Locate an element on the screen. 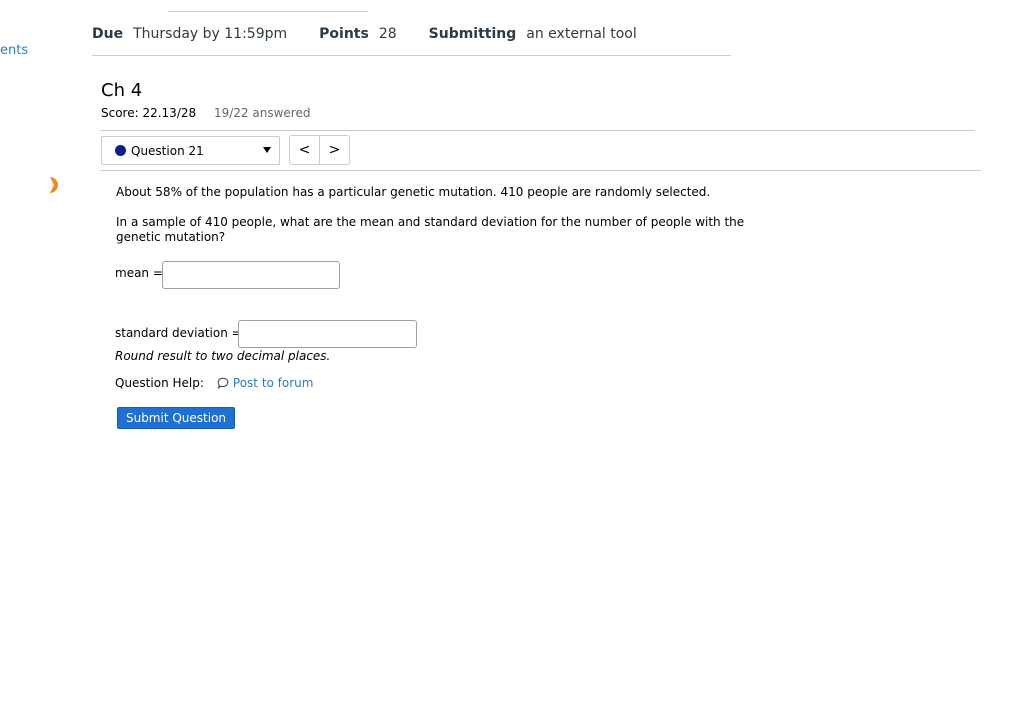  meta-divider is located at coordinates (411, 55).